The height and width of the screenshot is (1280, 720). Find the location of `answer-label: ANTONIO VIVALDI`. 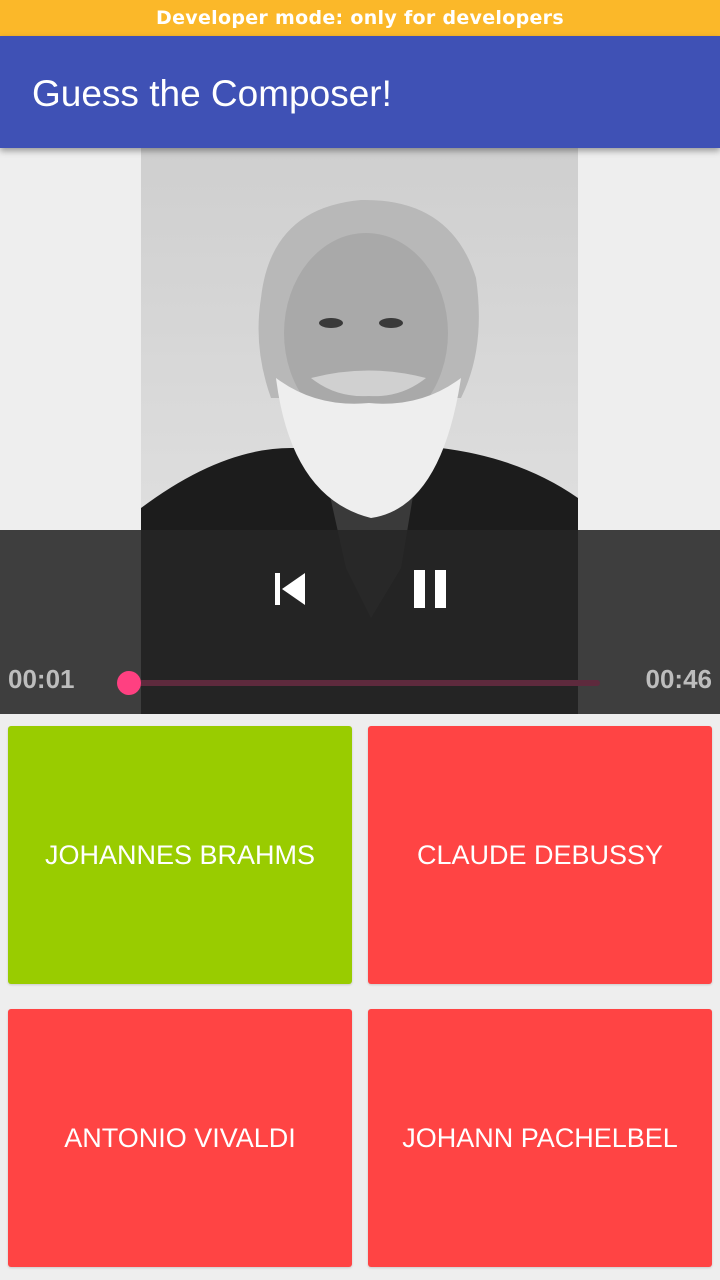

answer-label: ANTONIO VIVALDI is located at coordinates (180, 1137).